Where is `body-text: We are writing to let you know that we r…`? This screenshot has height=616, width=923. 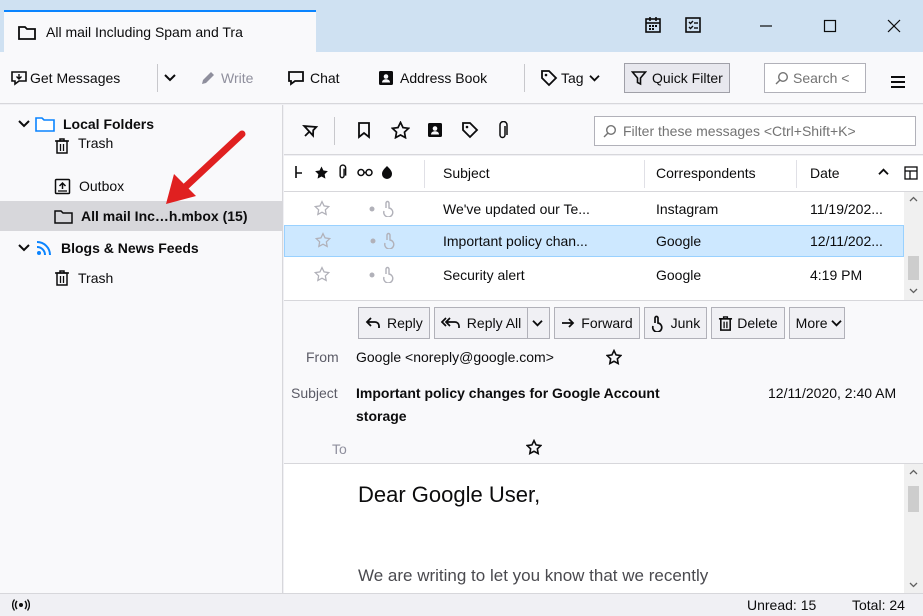
body-text: We are writing to let you know that we r… is located at coordinates (533, 575).